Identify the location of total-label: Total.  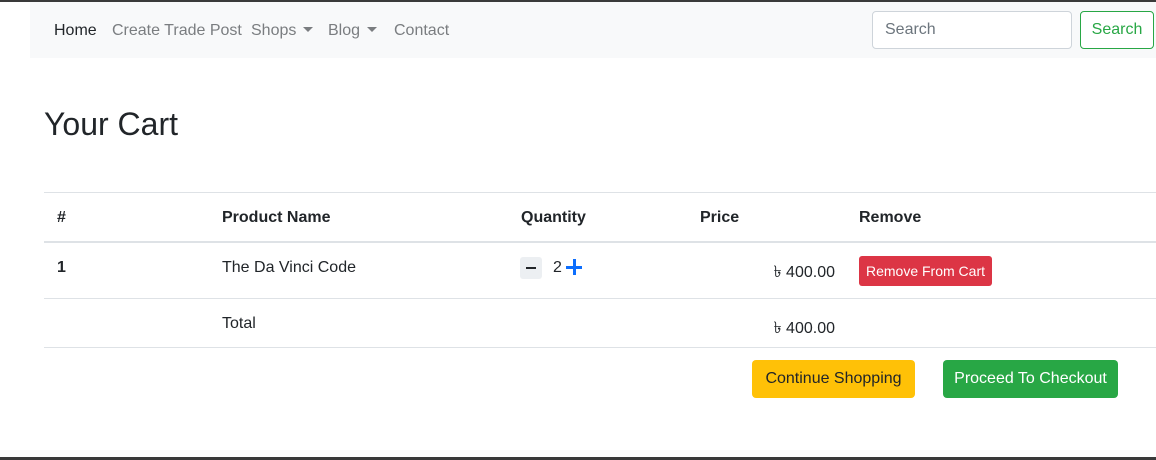
(239, 323).